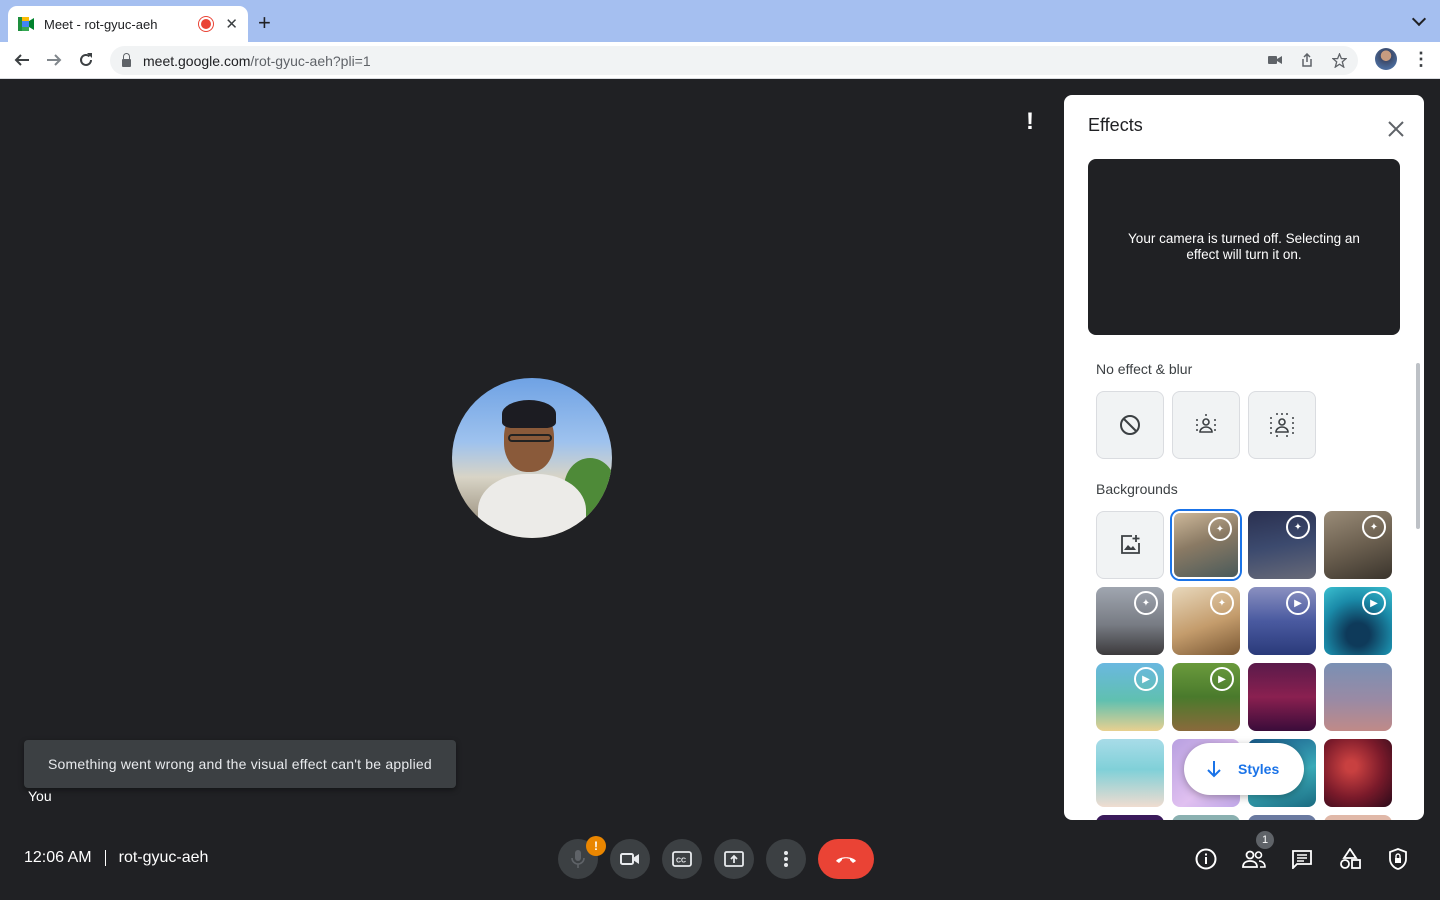 This screenshot has width=1440, height=900. Describe the element at coordinates (1254, 859) in the screenshot. I see `people-icon` at that location.